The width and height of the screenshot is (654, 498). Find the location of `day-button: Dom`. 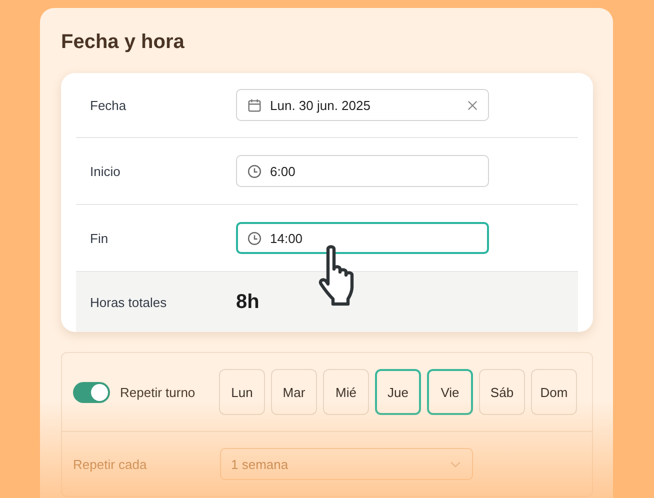

day-button: Dom is located at coordinates (554, 392).